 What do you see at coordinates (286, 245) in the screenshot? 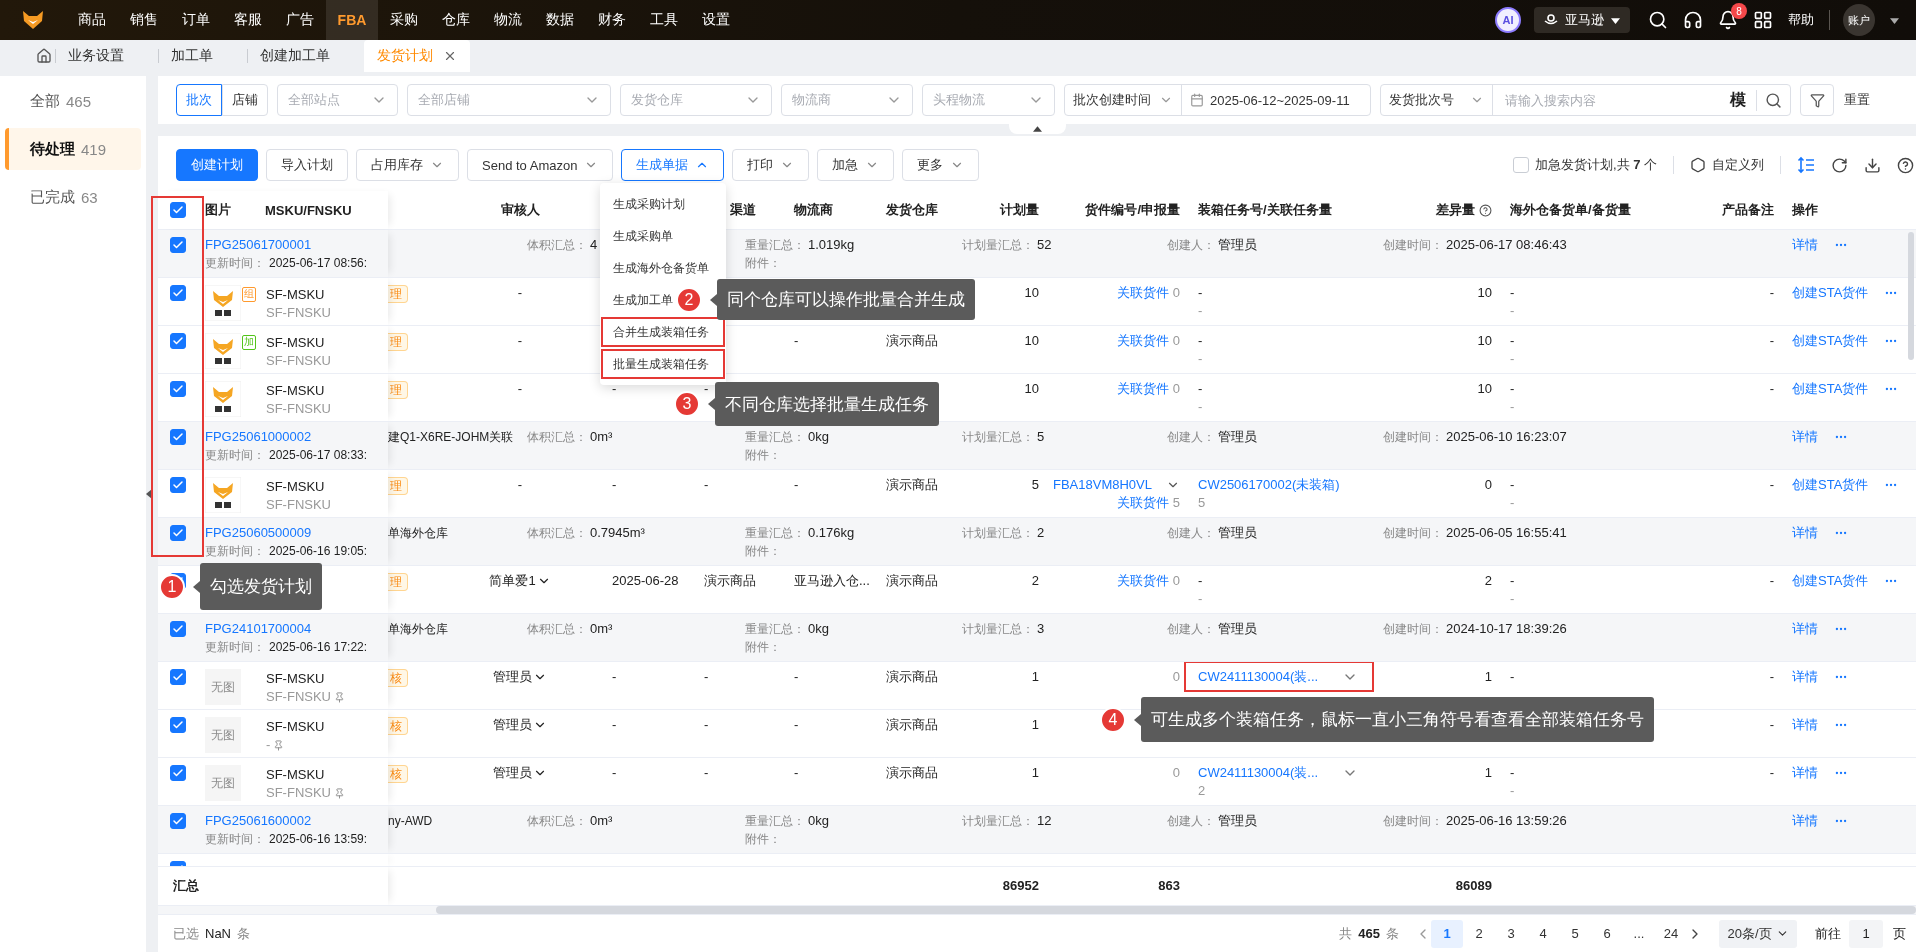
I see `batch-number-link: FPG25061700001` at bounding box center [286, 245].